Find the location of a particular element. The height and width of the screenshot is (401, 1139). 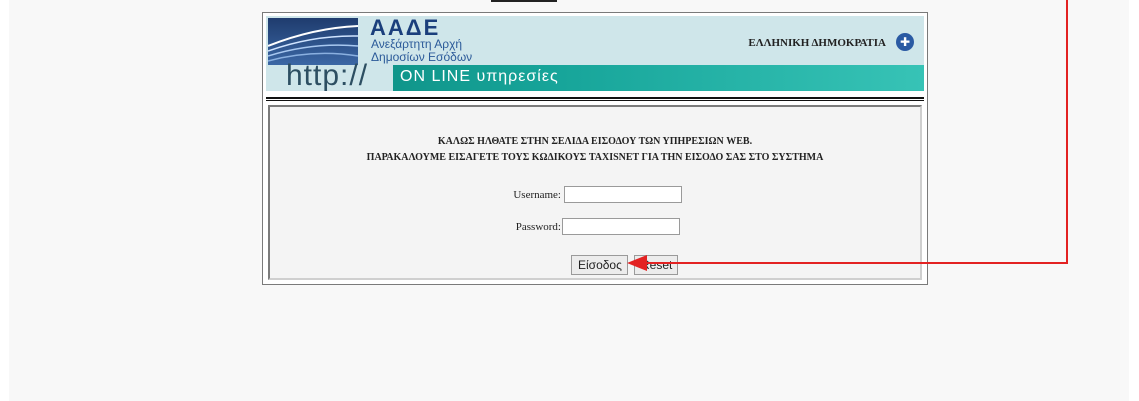

http-ribbon-segment: http:// is located at coordinates (329, 75).